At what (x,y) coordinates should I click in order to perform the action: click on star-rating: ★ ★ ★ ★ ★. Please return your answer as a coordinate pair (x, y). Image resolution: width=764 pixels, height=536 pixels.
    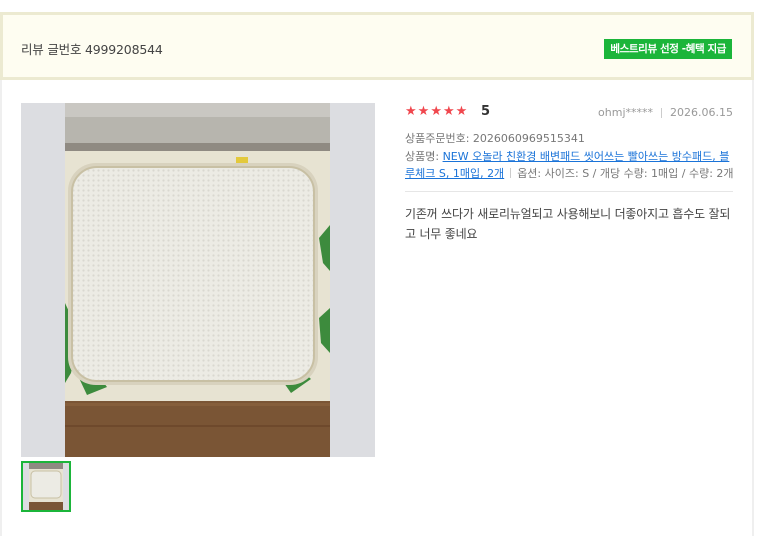
    Looking at the image, I should click on (436, 111).